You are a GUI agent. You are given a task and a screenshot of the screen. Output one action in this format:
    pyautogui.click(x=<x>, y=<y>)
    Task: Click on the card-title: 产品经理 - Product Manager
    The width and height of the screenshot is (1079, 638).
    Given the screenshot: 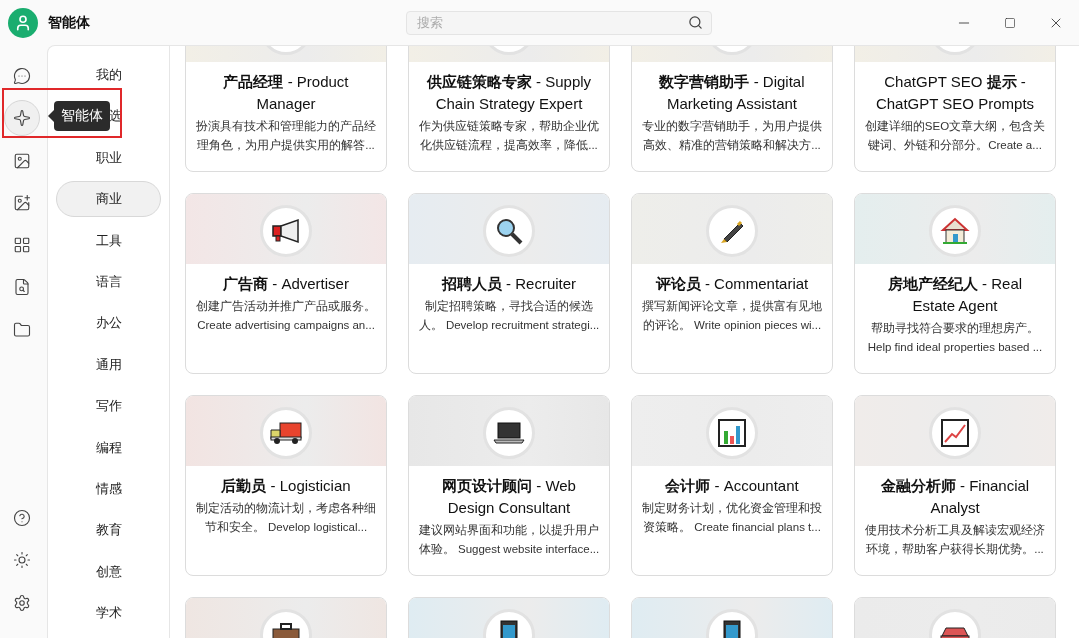 What is the action you would take?
    pyautogui.click(x=286, y=93)
    